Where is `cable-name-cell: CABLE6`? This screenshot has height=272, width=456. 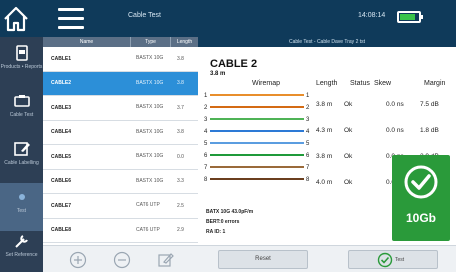
cable-name-cell: CABLE6 is located at coordinates (61, 181).